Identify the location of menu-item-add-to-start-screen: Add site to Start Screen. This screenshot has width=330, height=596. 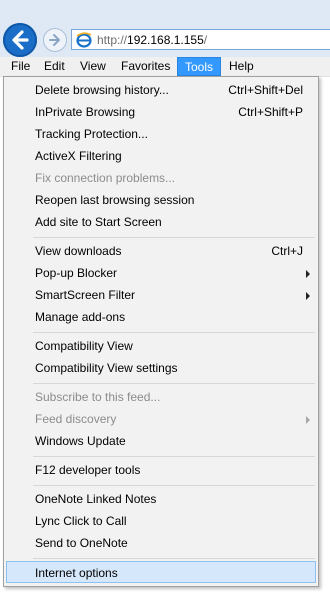
(161, 222).